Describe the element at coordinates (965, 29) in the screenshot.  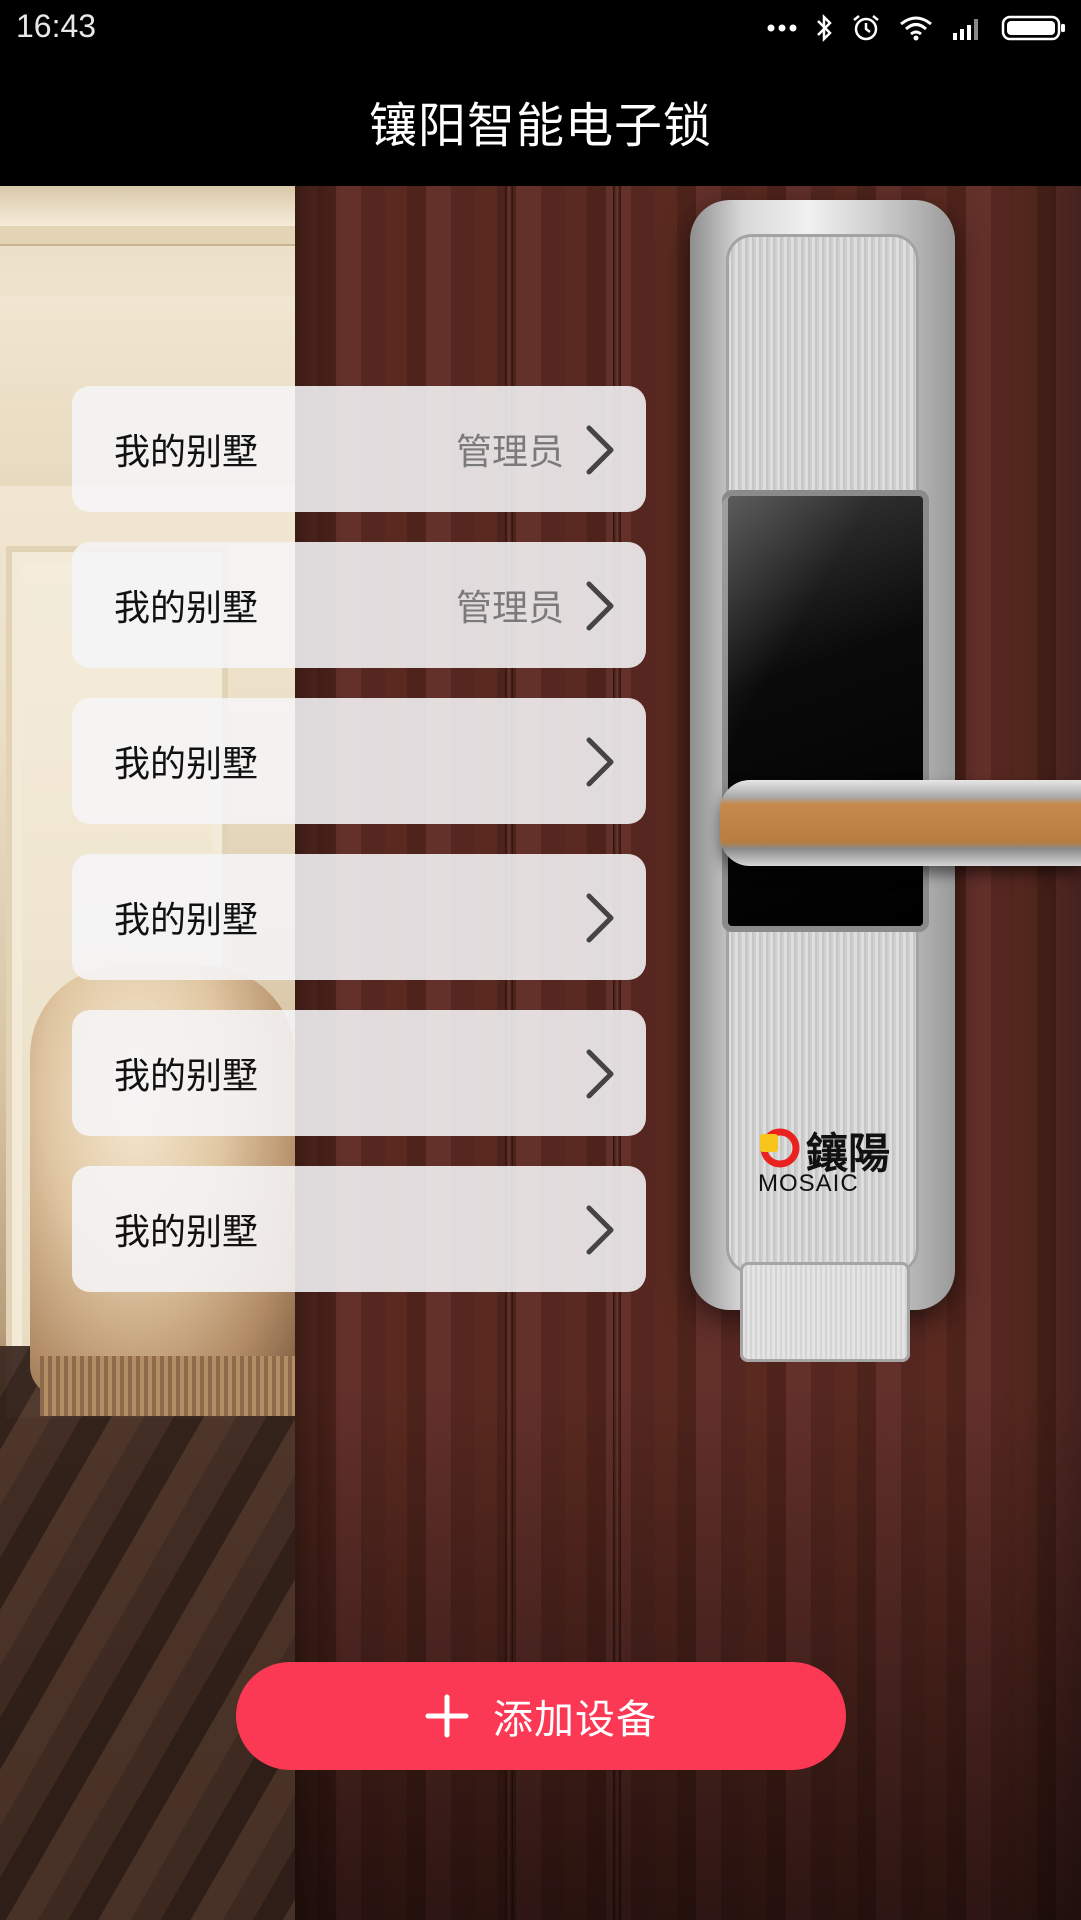
I see `signal-icon` at that location.